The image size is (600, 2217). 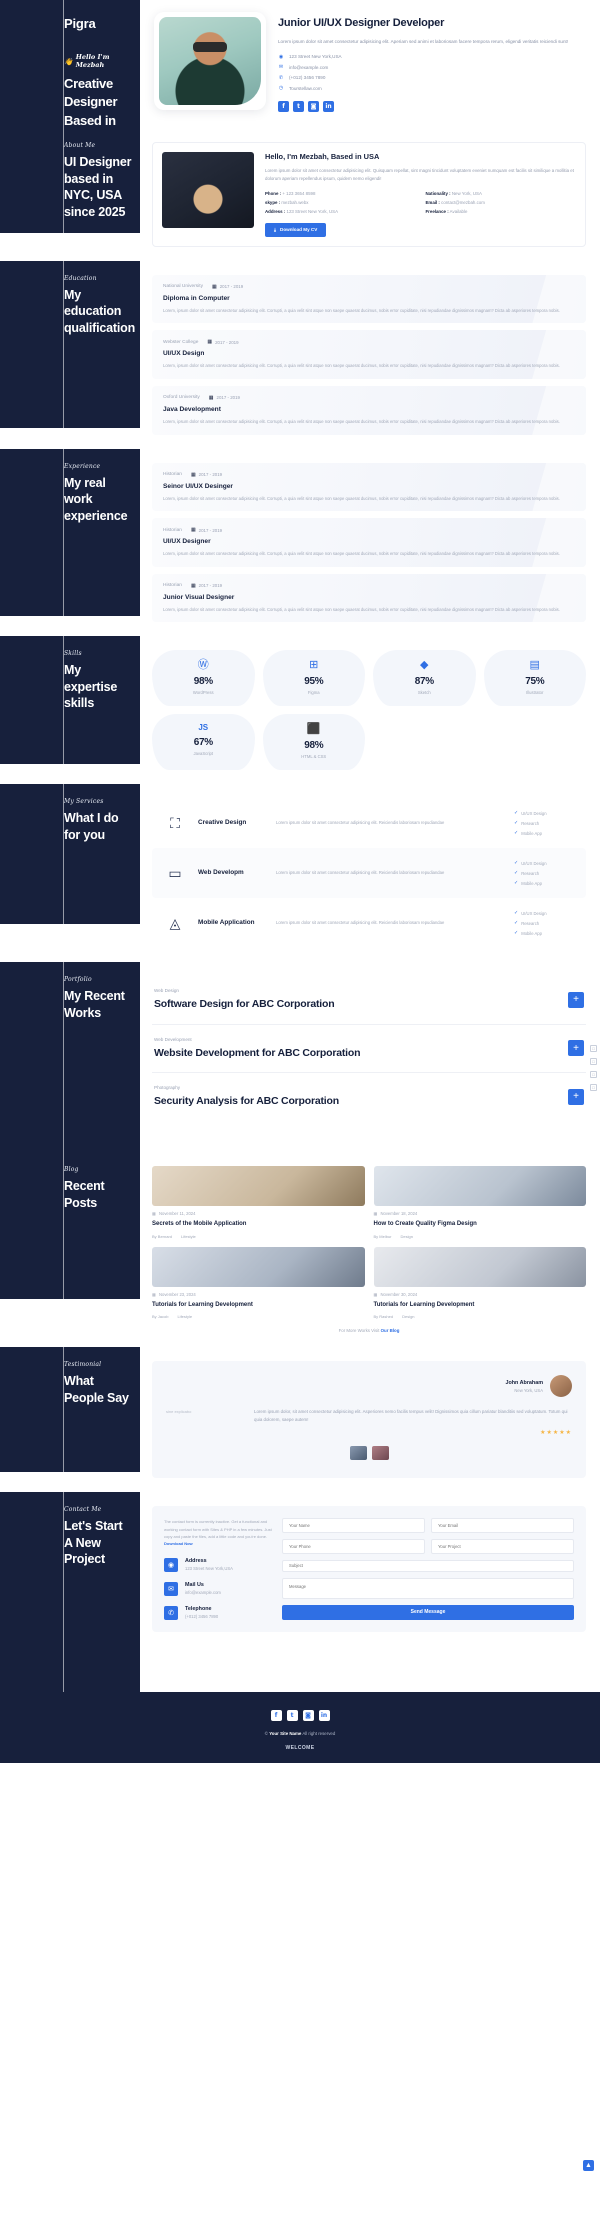 I want to click on phone-input, so click(x=353, y=1547).